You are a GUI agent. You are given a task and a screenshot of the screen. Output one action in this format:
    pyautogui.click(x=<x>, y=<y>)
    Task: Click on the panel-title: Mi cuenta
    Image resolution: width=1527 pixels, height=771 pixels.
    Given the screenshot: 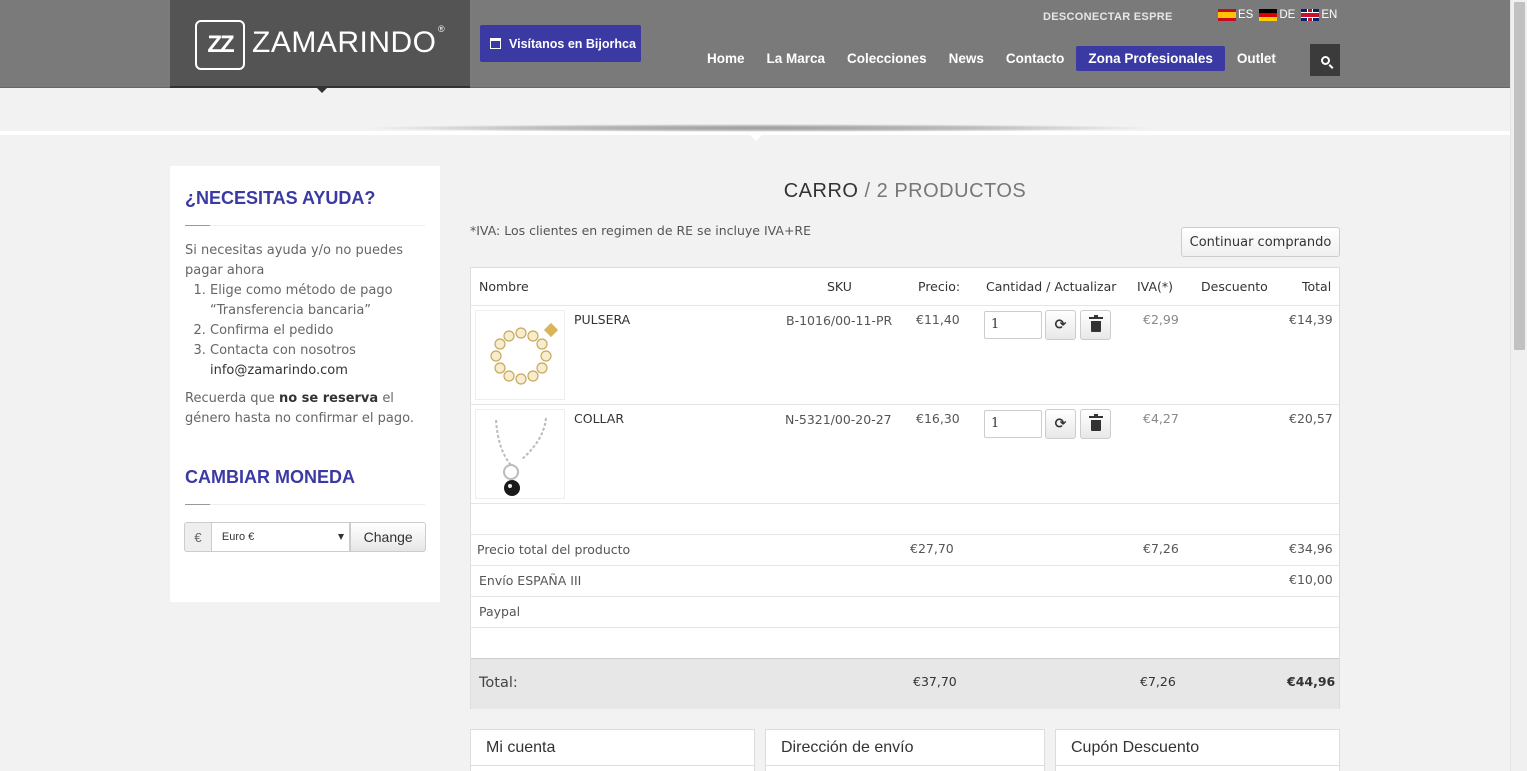 What is the action you would take?
    pyautogui.click(x=521, y=747)
    